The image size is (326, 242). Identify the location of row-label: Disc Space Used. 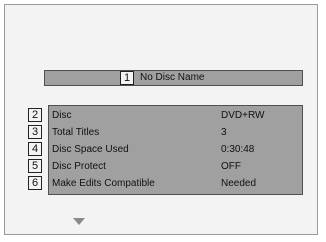
(90, 149).